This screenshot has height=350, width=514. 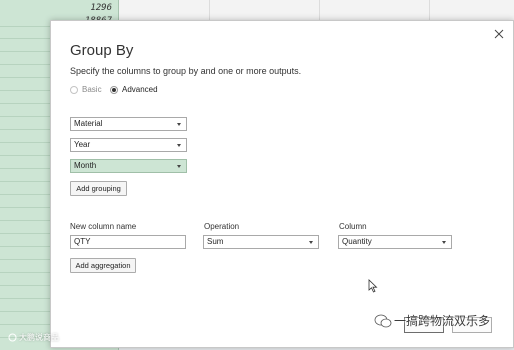 What do you see at coordinates (353, 226) in the screenshot?
I see `column-header: Column` at bounding box center [353, 226].